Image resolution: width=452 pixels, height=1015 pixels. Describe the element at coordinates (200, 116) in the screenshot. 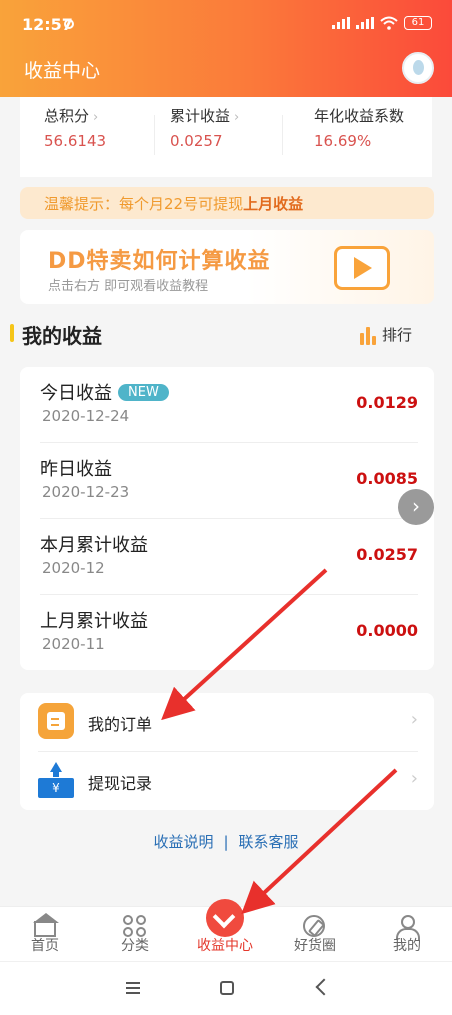

I see `stat-label: 累计收益` at that location.